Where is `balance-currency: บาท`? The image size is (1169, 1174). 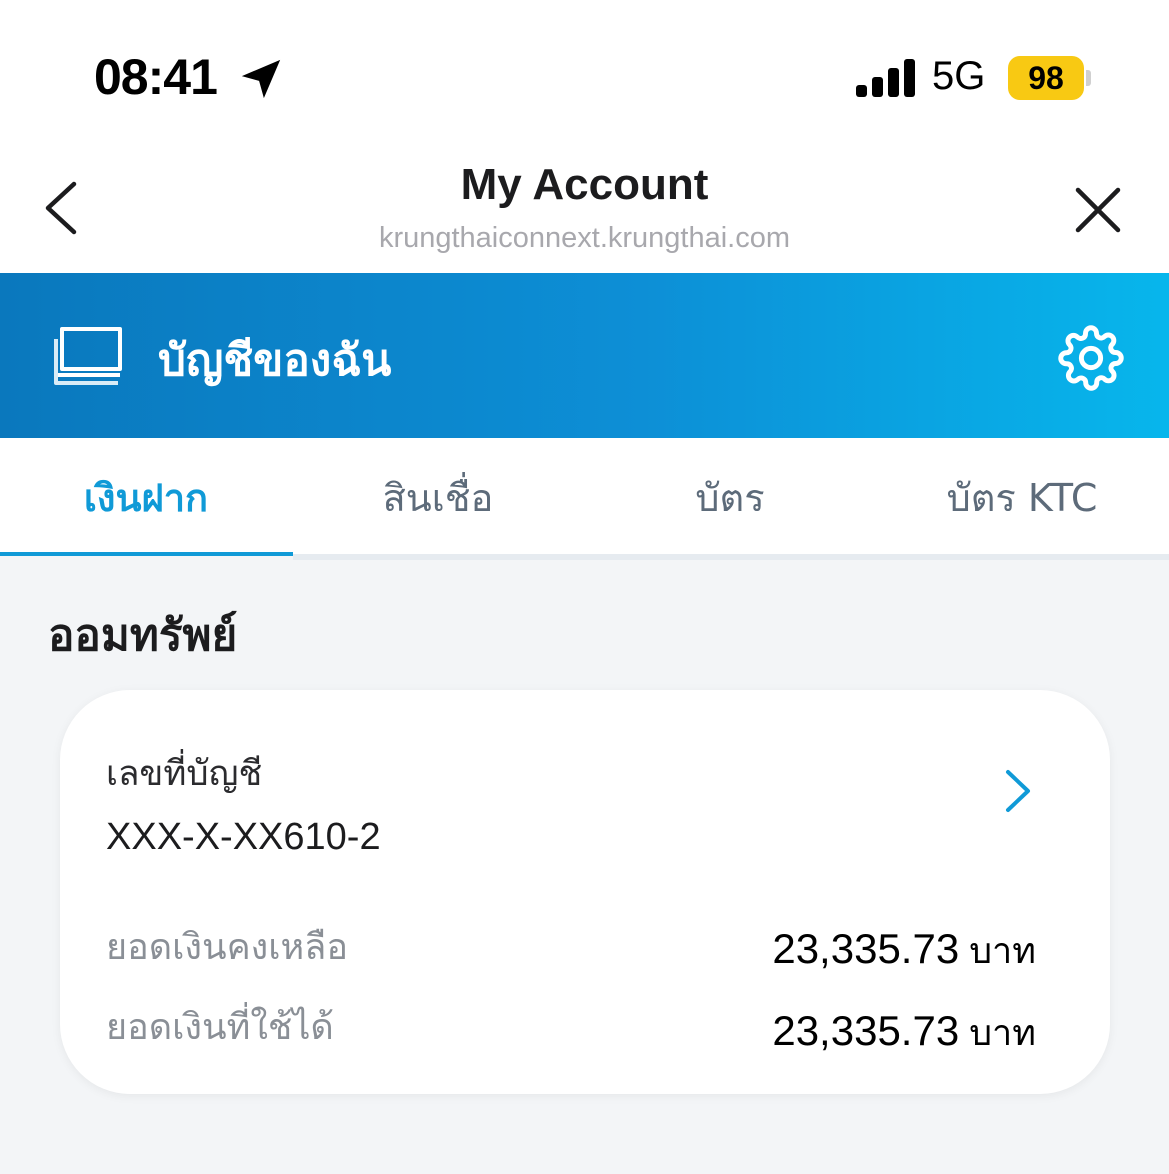
balance-currency: บาท is located at coordinates (1002, 951).